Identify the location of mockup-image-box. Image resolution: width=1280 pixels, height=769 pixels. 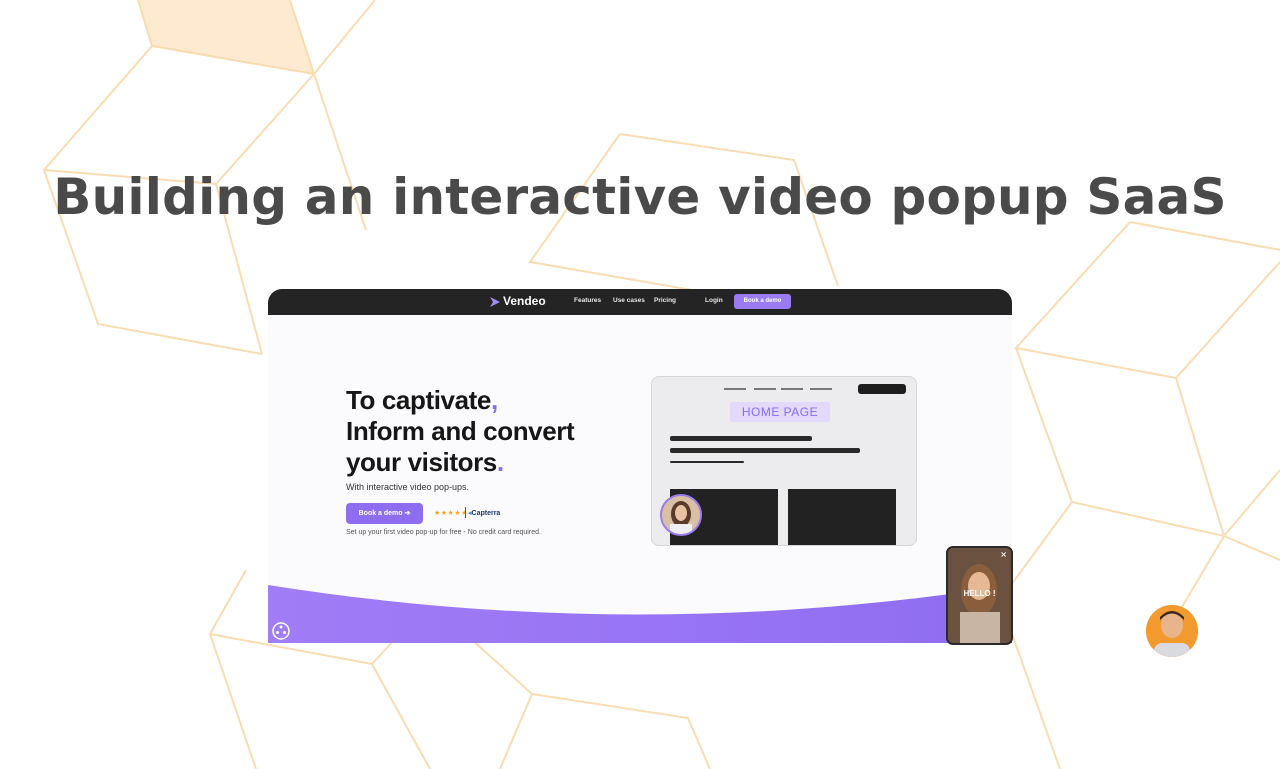
(842, 517).